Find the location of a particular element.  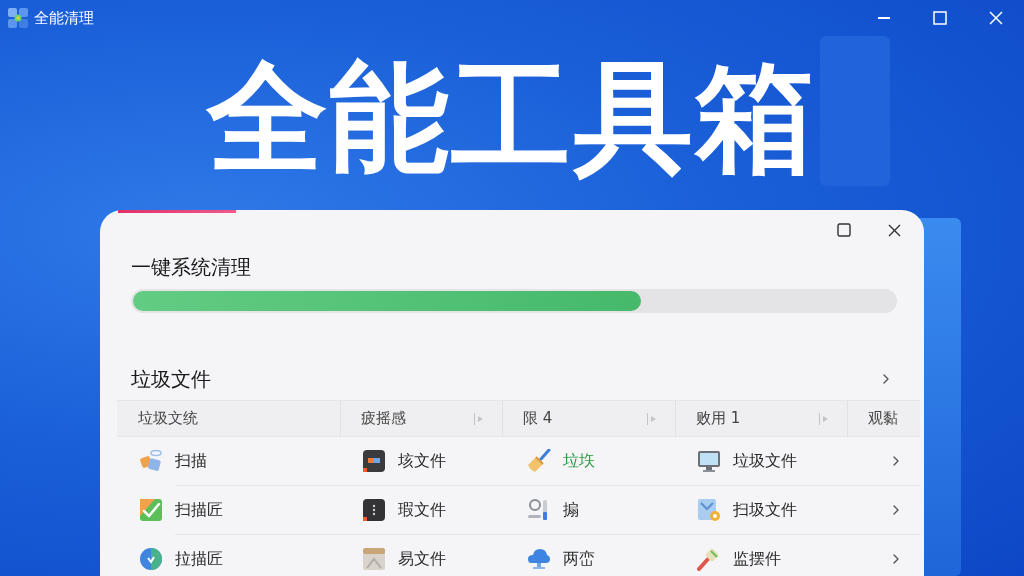

cell-label: 两峦 is located at coordinates (579, 559).